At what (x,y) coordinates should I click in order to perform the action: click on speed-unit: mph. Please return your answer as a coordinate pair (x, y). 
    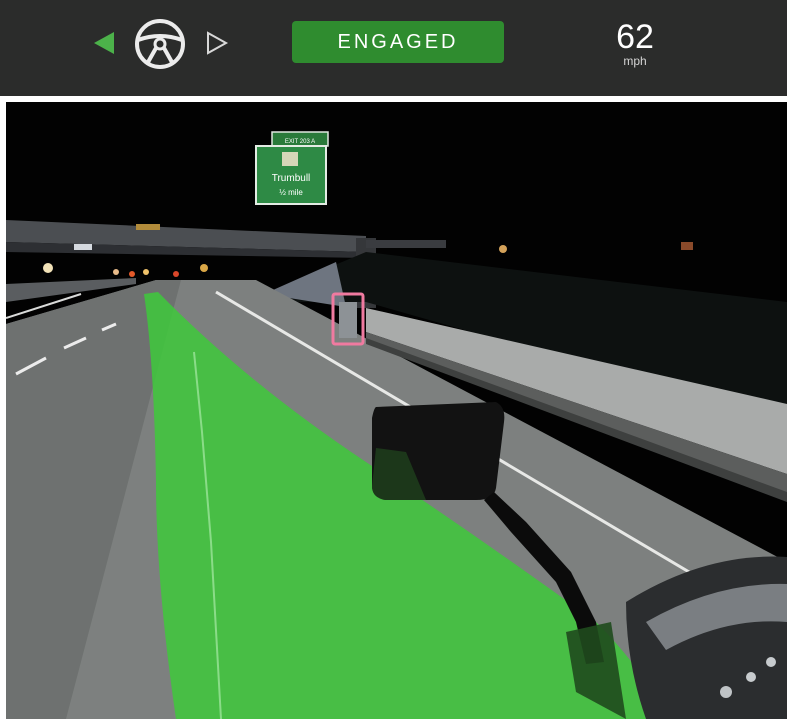
    Looking at the image, I should click on (635, 61).